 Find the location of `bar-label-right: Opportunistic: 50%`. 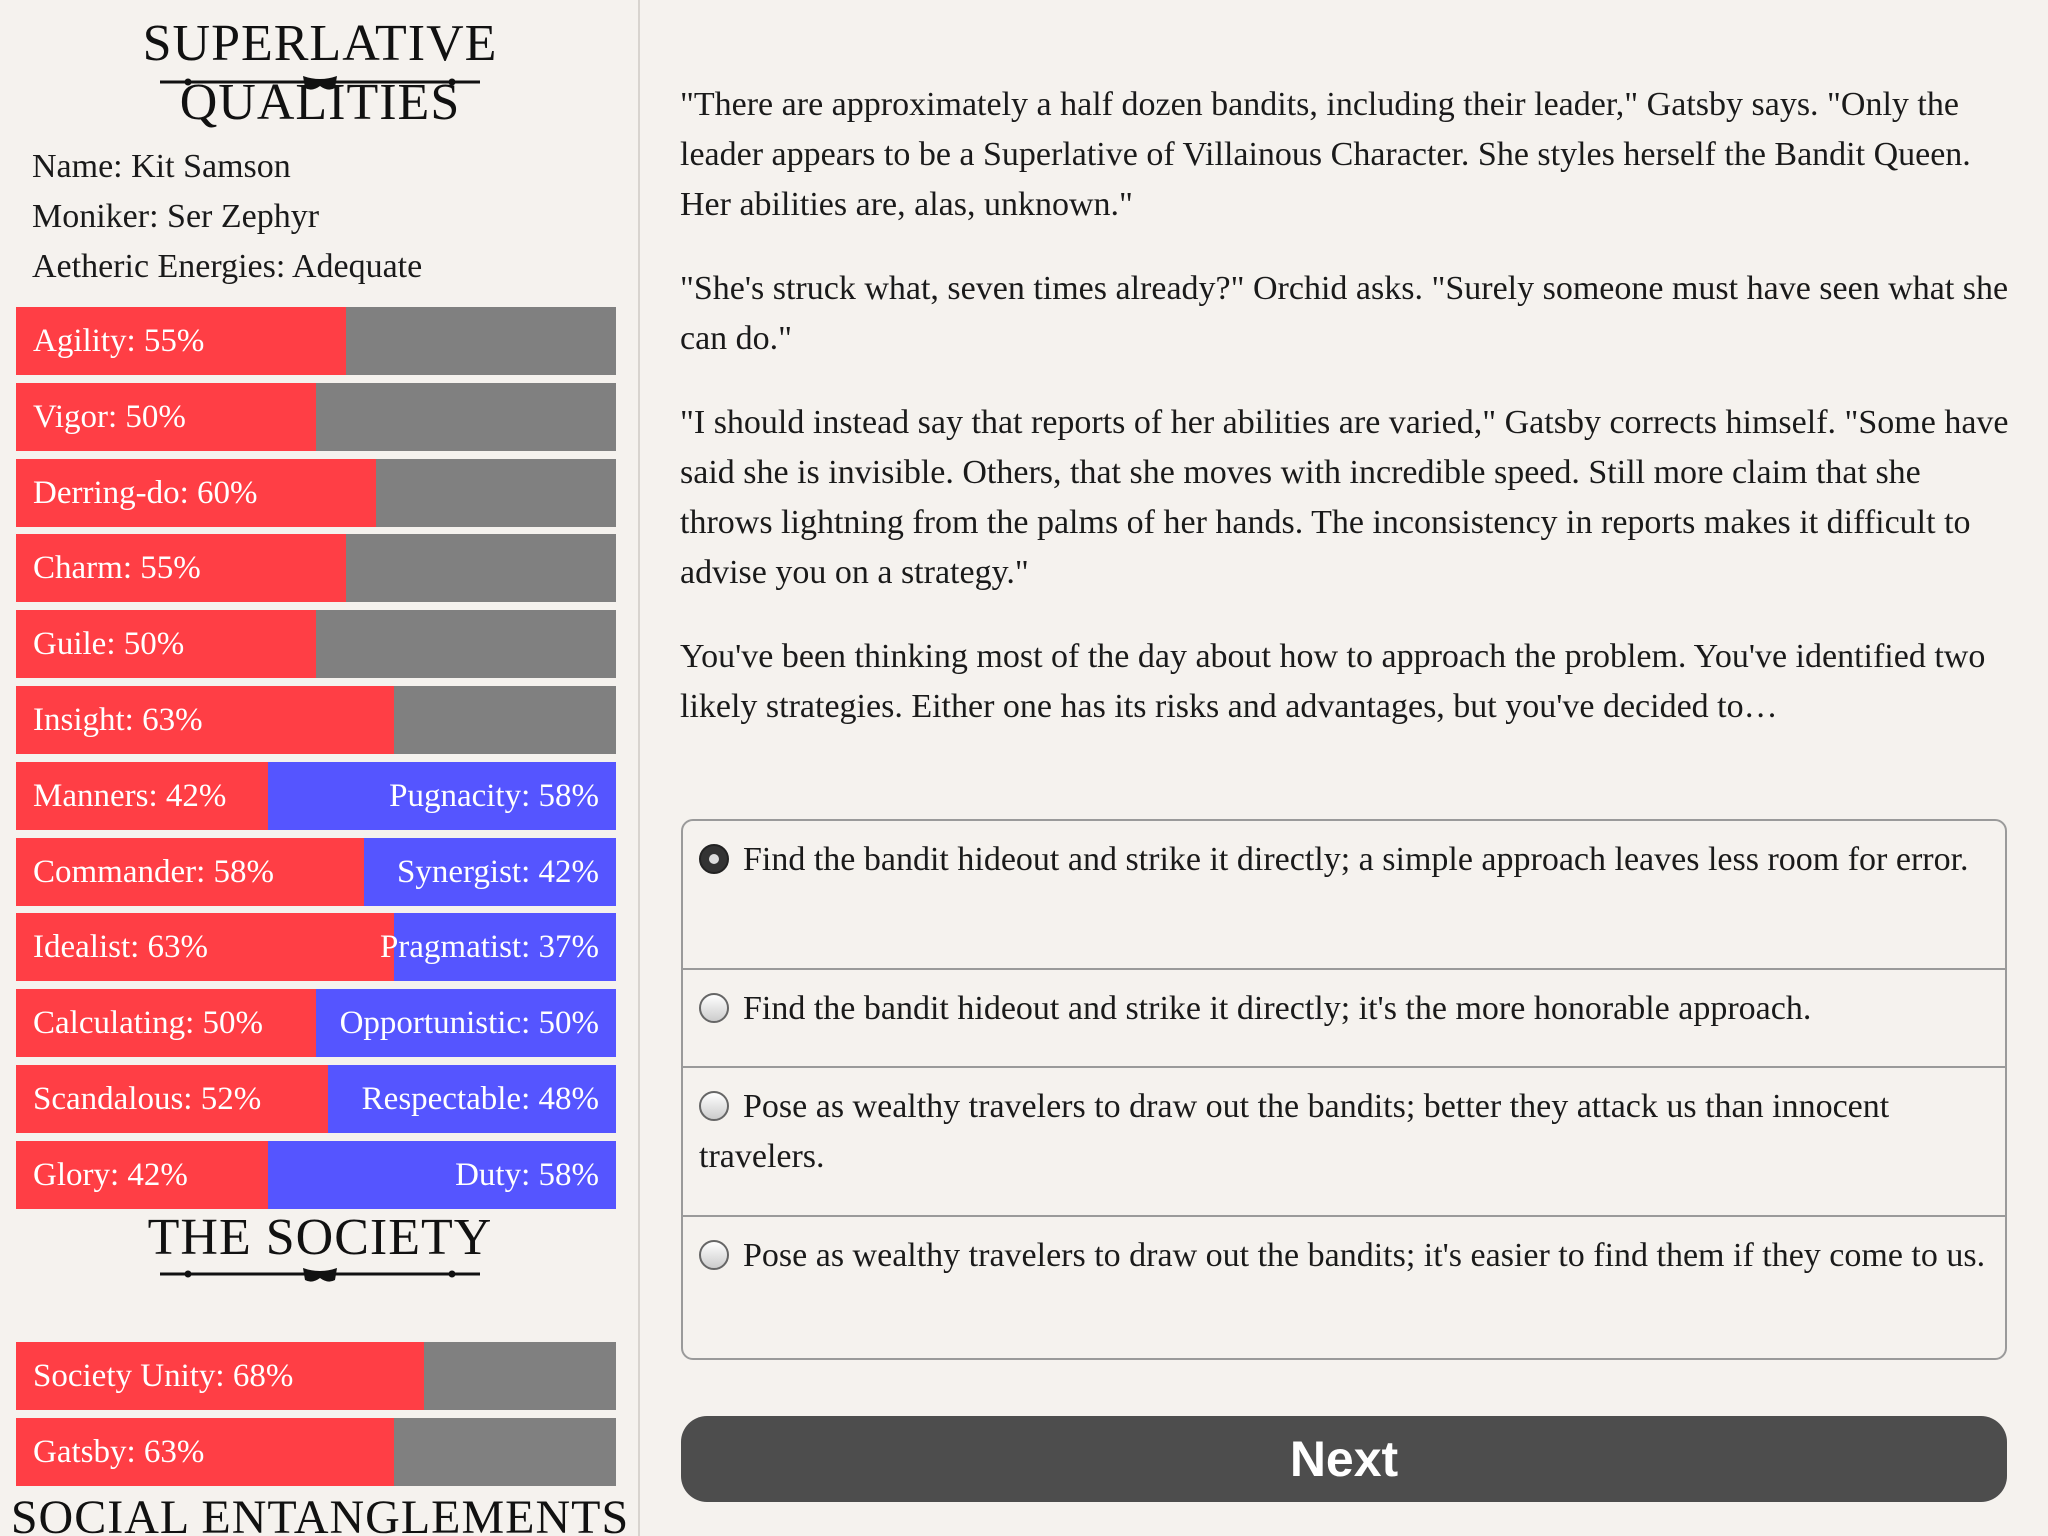

bar-label-right: Opportunistic: 50% is located at coordinates (469, 1023).